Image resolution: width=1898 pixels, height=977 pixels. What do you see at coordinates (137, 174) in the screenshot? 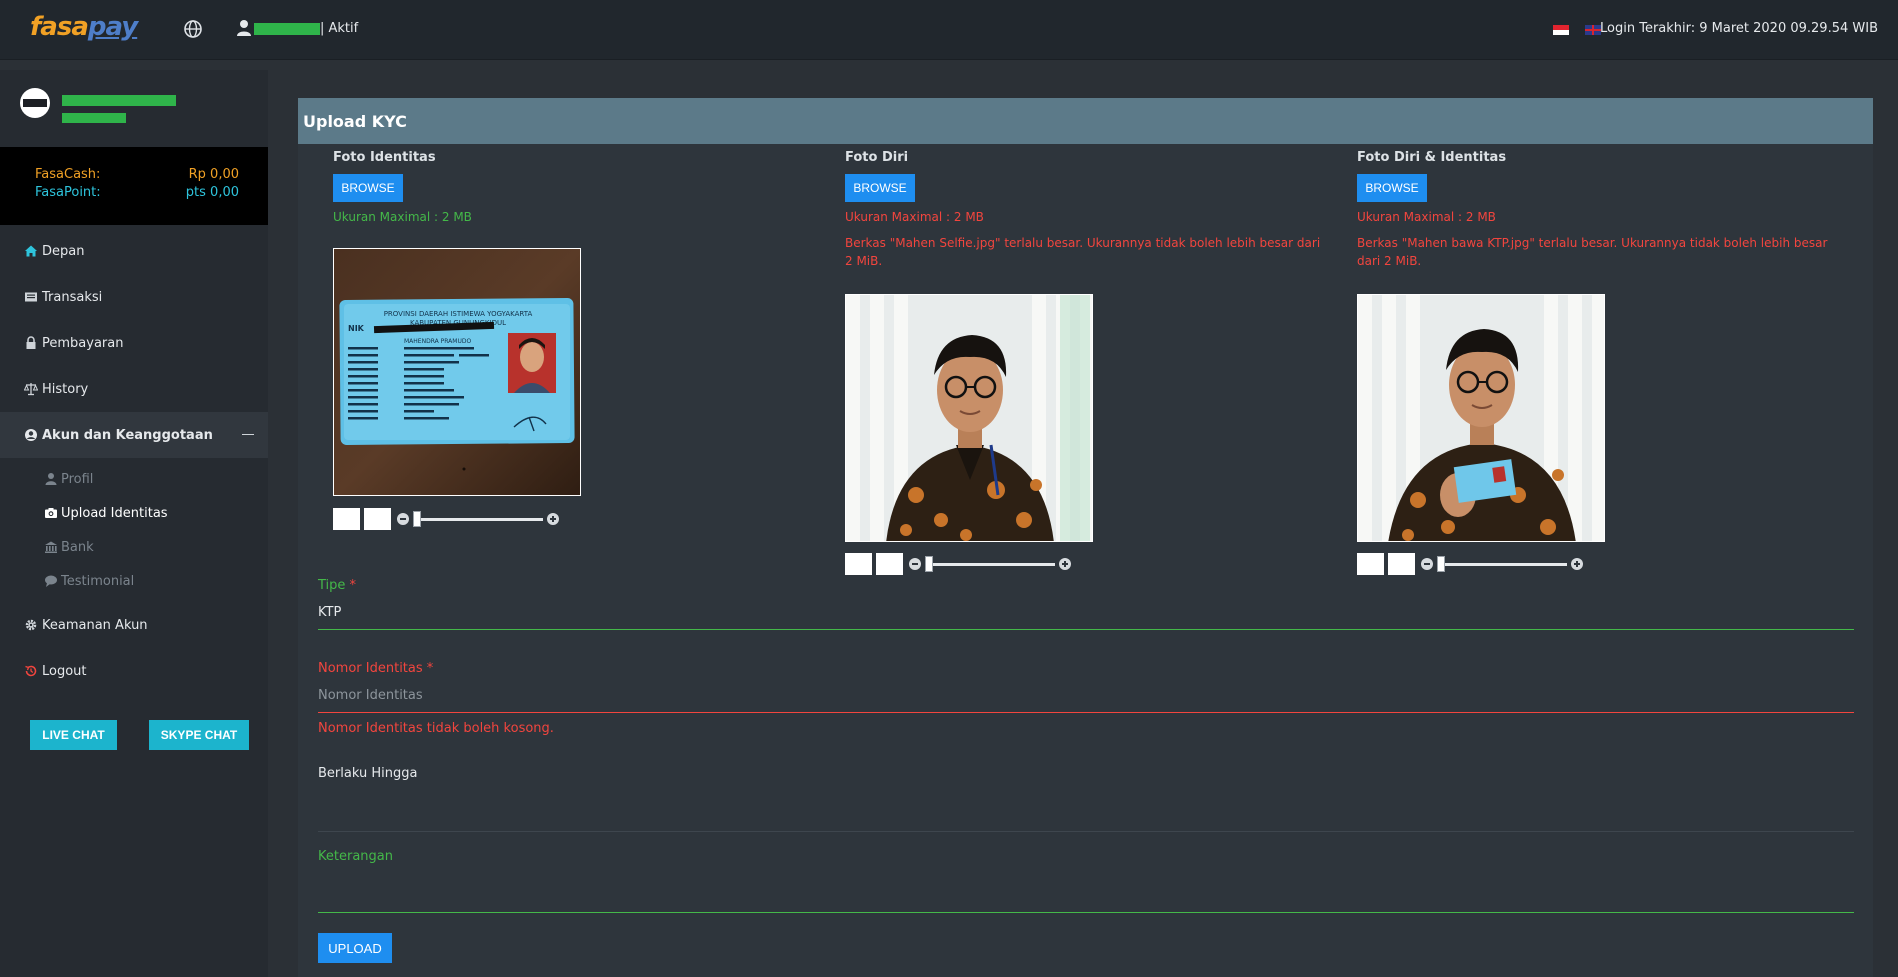
I see `fasacash-row: FasaCash: Rp 0,00` at bounding box center [137, 174].